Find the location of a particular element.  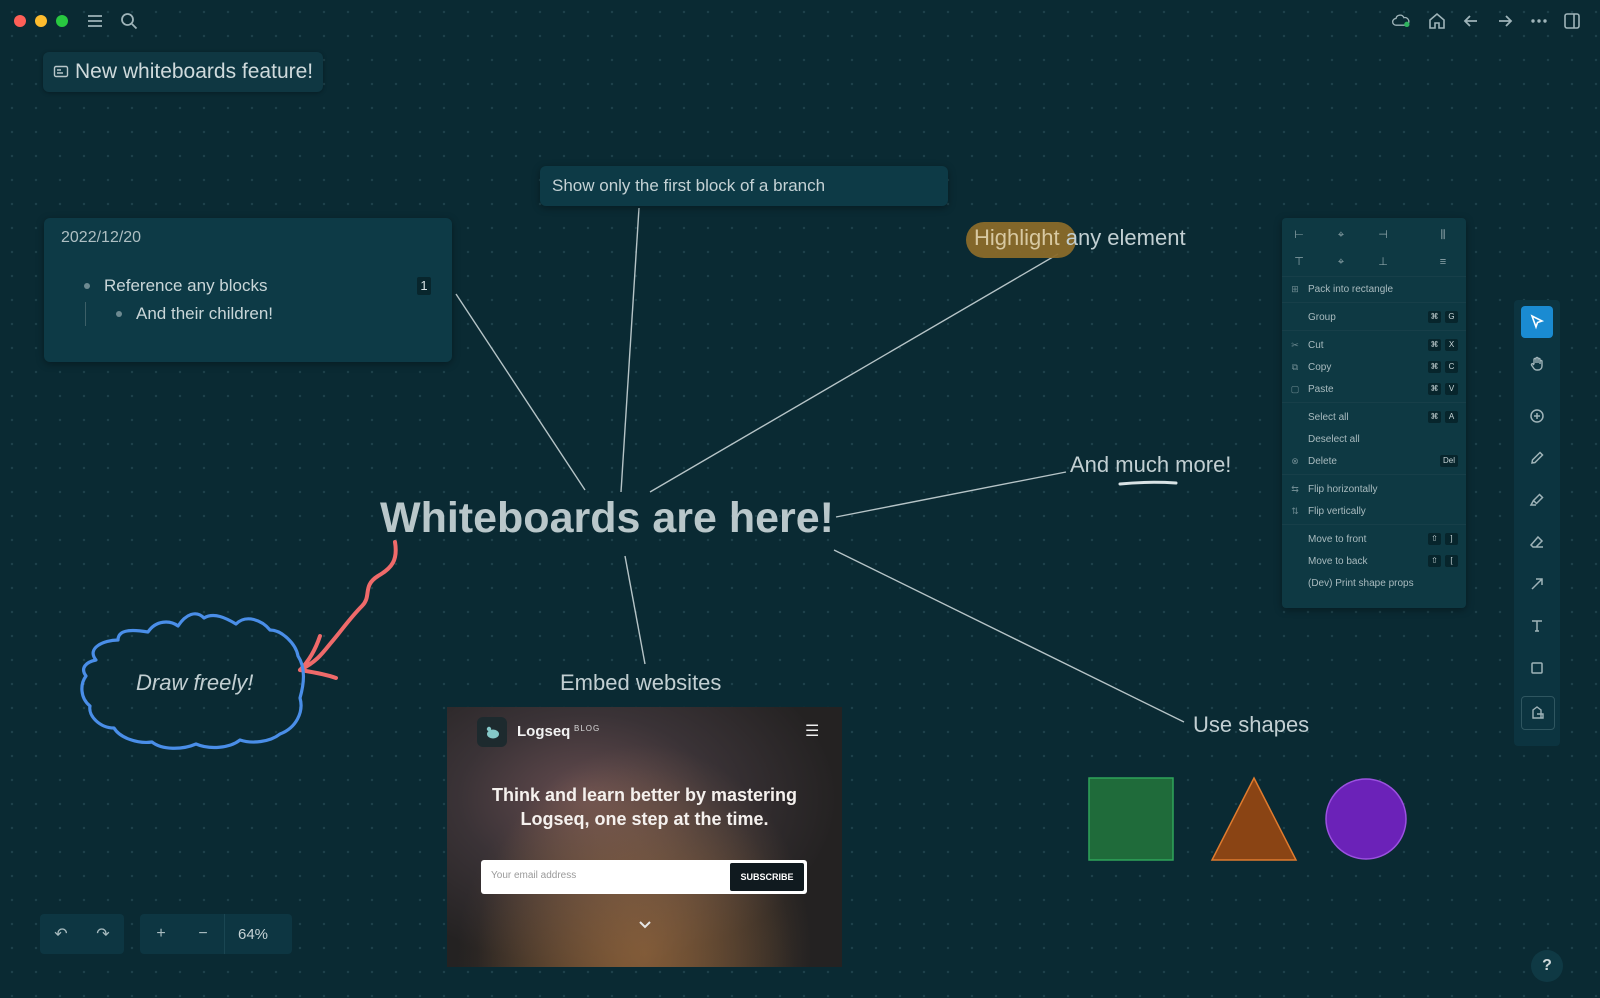

embed-blog-tag: BLOG is located at coordinates (587, 728).